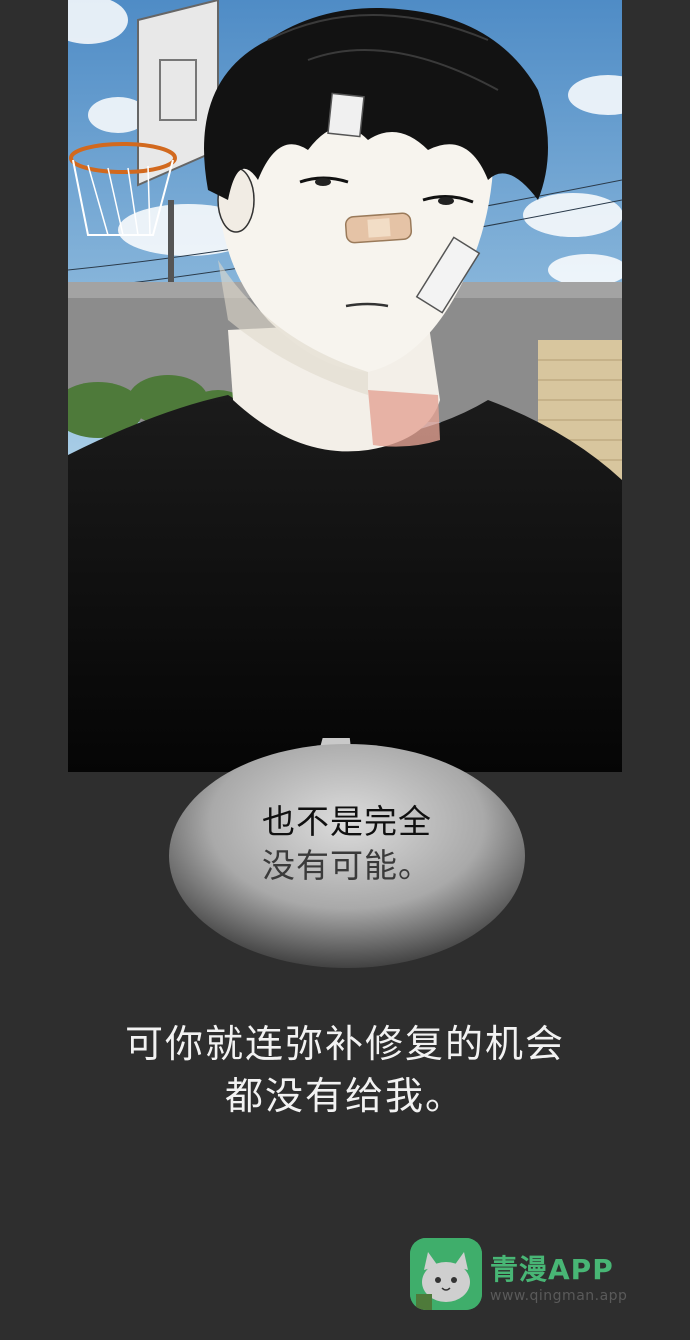 The width and height of the screenshot is (690, 1340). I want to click on bubble-text: 也不是完全 没有可能。, so click(347, 844).